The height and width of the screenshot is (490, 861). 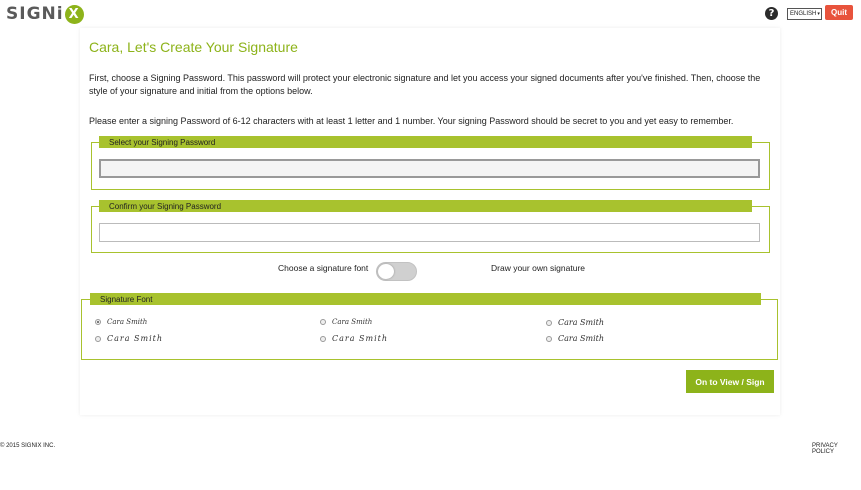 I want to click on toggle-knob, so click(x=386, y=271).